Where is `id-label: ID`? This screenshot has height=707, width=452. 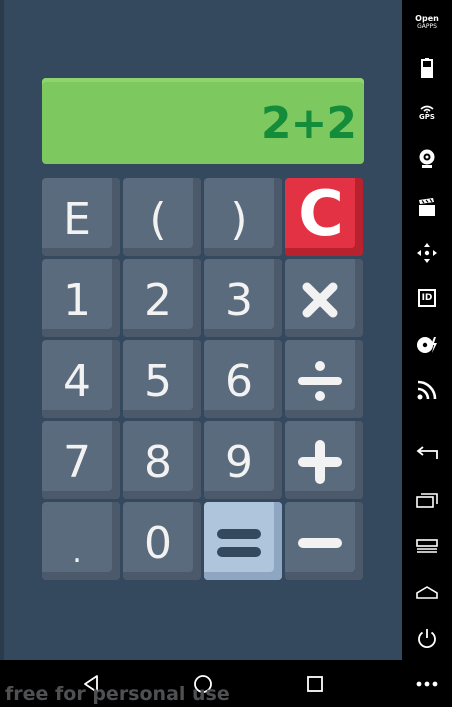 id-label: ID is located at coordinates (427, 297).